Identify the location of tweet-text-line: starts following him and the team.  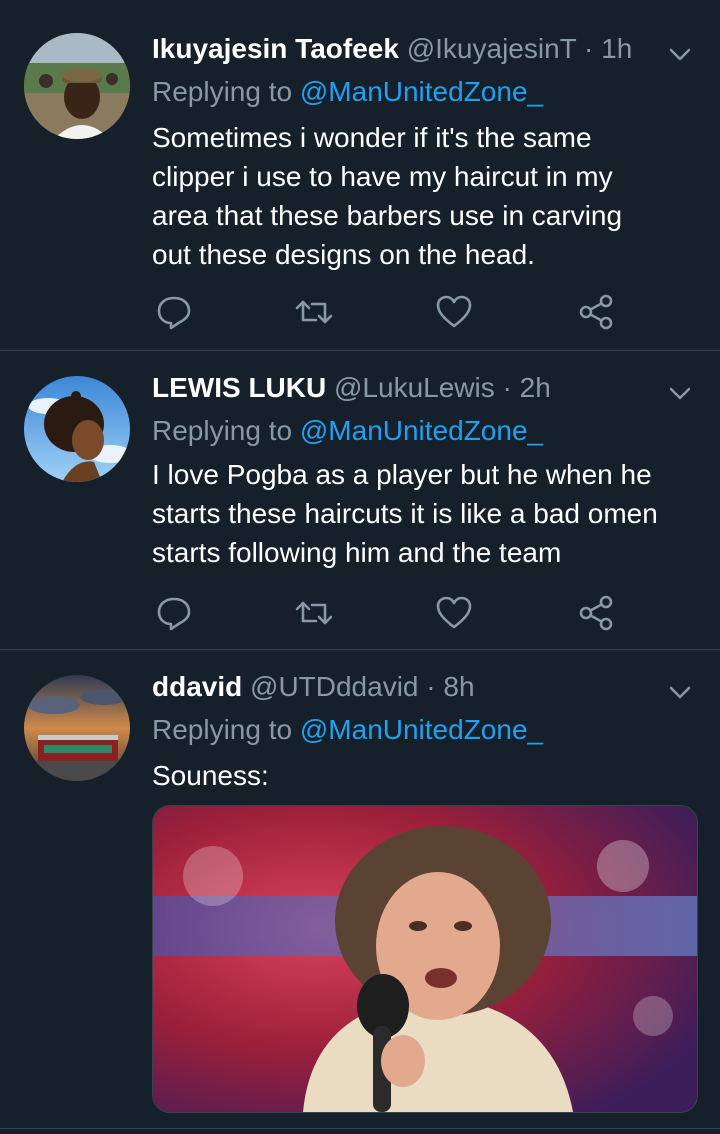
(357, 552).